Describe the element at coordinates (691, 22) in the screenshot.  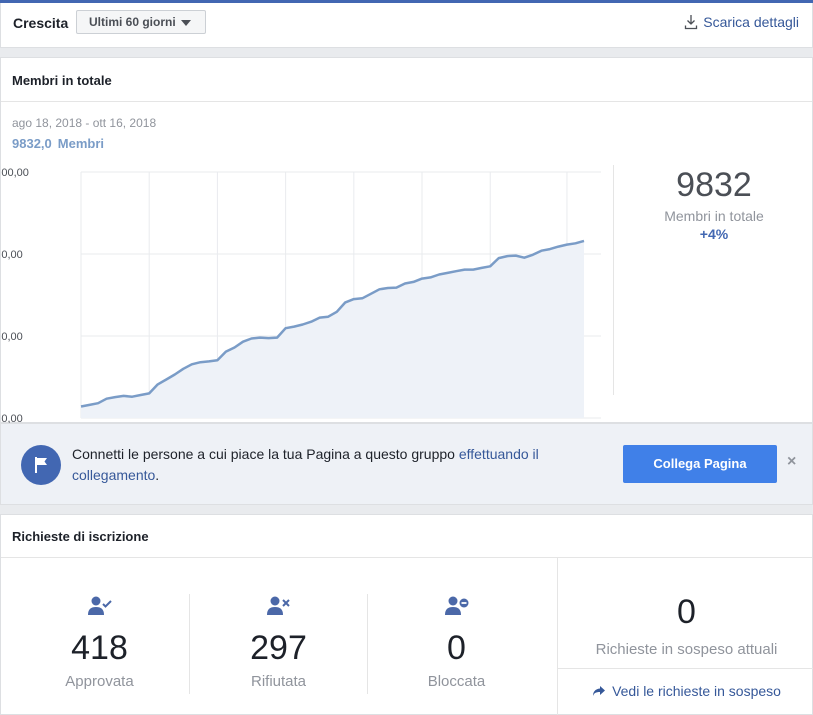
I see `download-icon` at that location.